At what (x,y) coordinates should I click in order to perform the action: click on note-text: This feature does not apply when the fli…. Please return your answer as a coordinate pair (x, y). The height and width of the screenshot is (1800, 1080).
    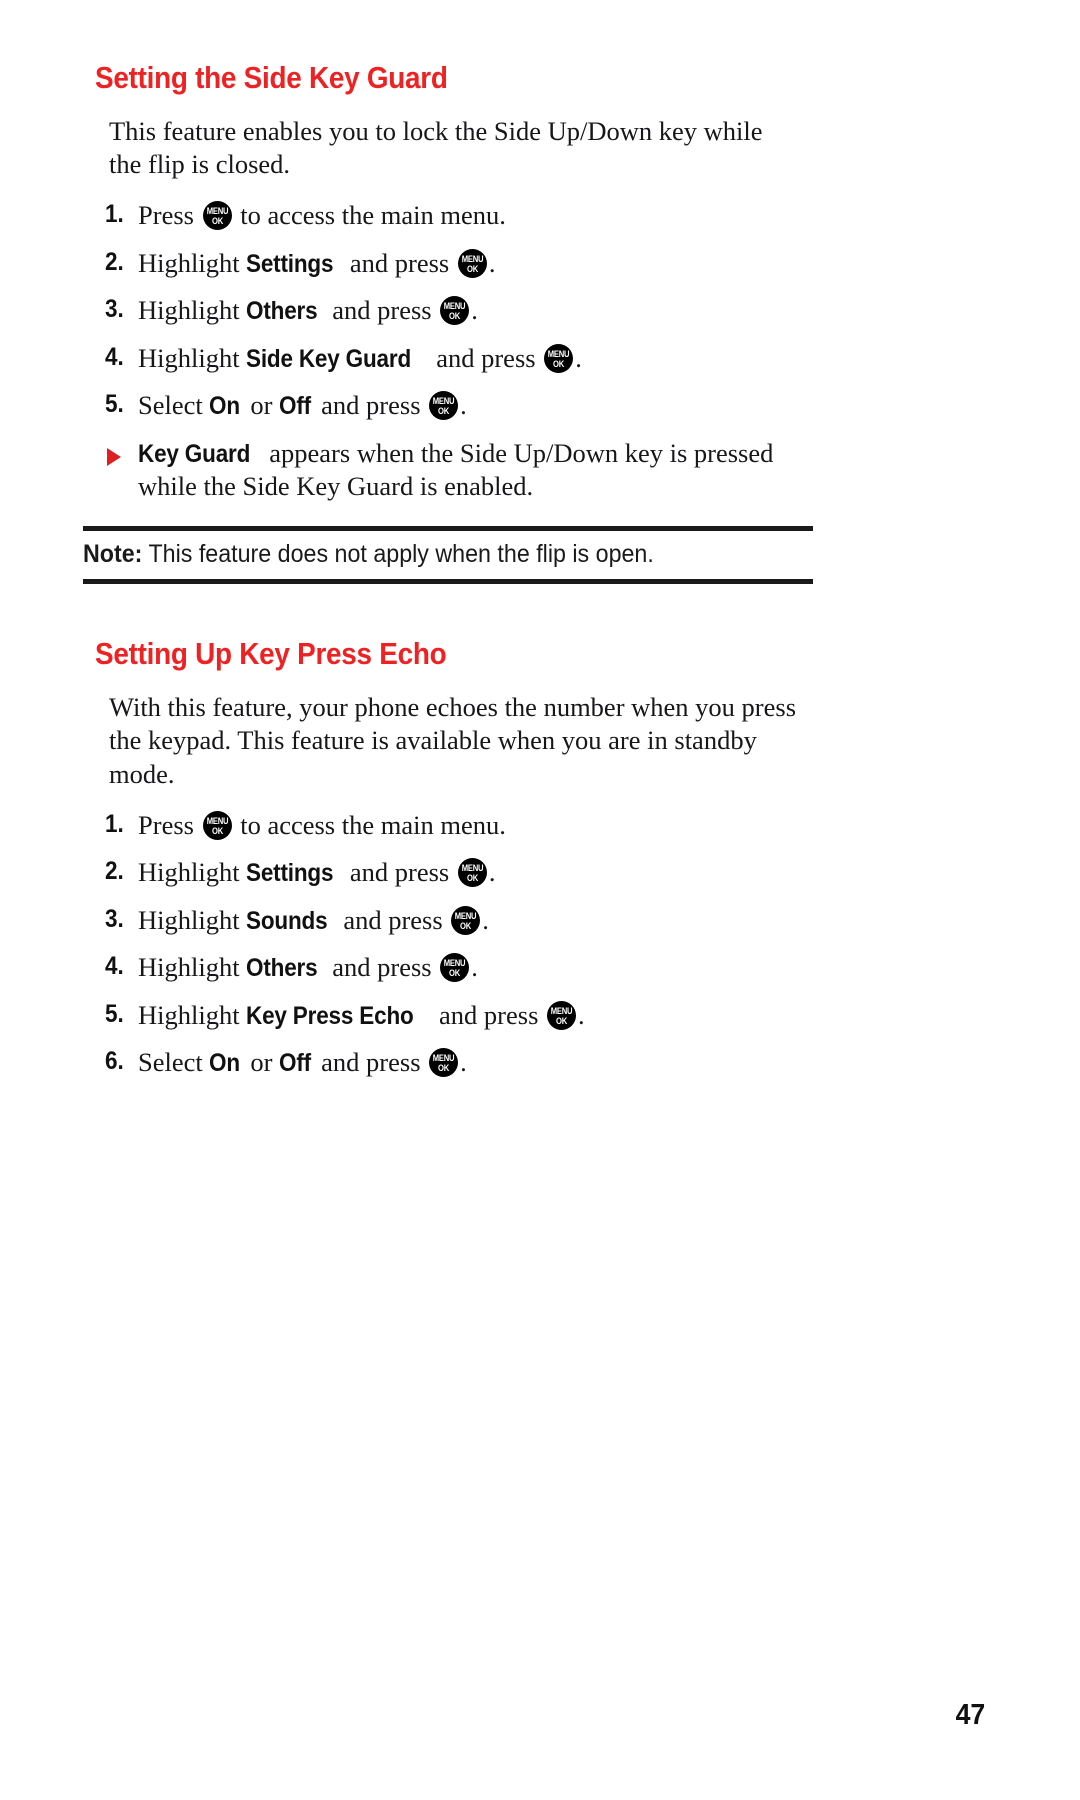
    Looking at the image, I should click on (398, 553).